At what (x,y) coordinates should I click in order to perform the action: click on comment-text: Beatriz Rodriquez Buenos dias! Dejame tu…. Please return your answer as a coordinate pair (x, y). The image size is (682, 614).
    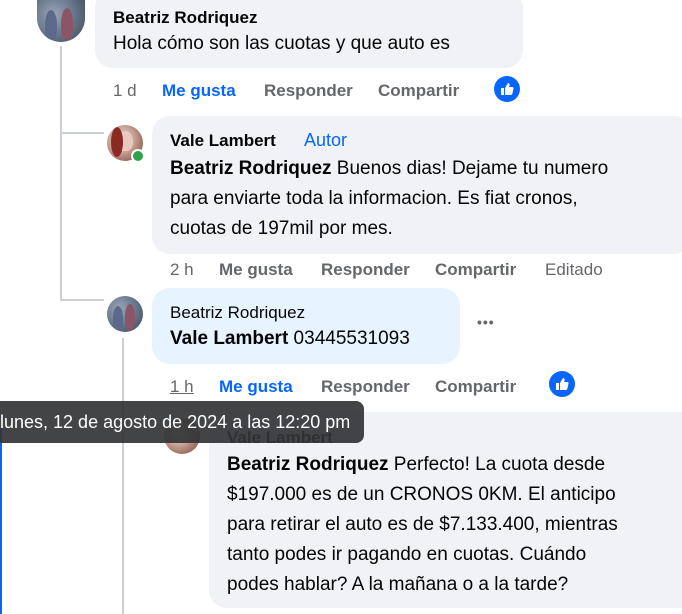
    Looking at the image, I should click on (389, 199).